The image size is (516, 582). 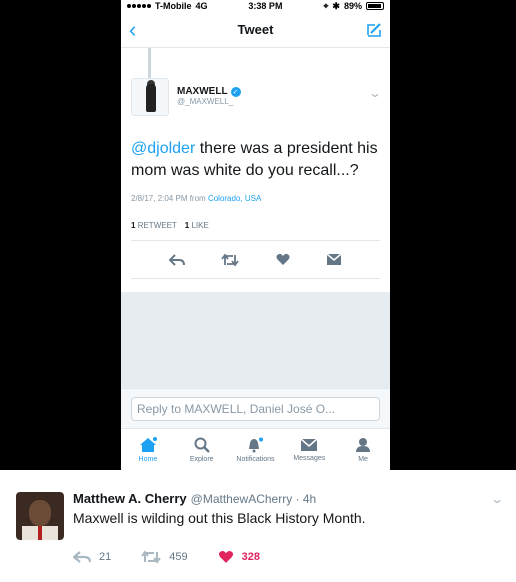 What do you see at coordinates (374, 6) in the screenshot?
I see `battery-icon` at bounding box center [374, 6].